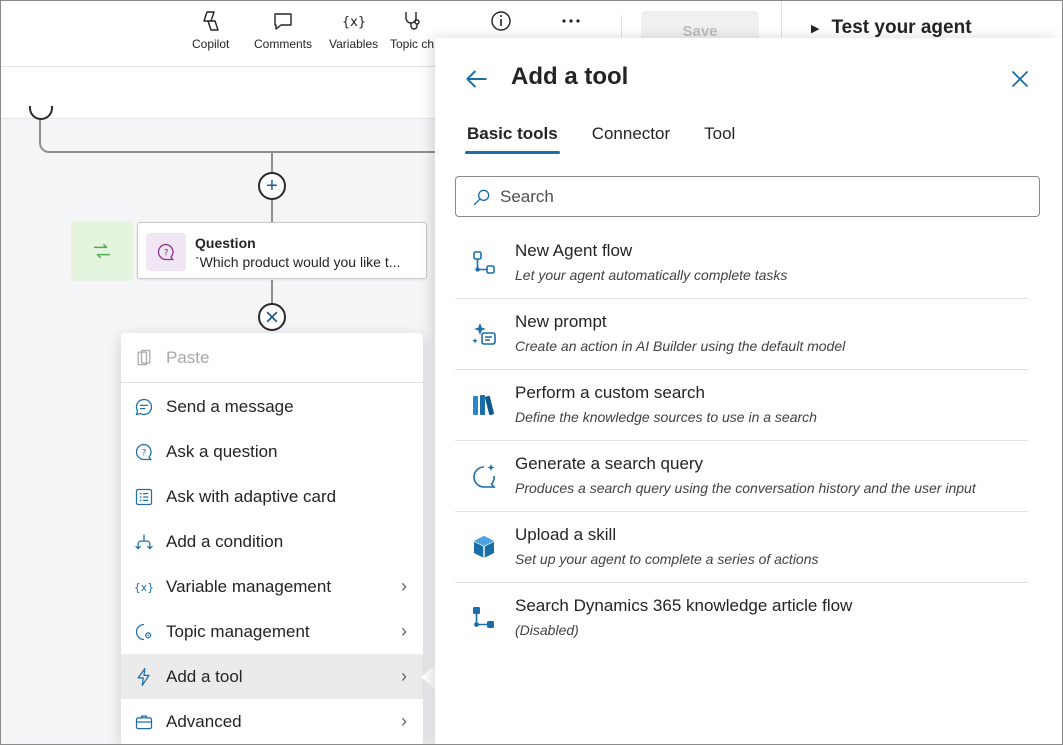 The height and width of the screenshot is (745, 1063). I want to click on more-options-button, so click(571, 23).